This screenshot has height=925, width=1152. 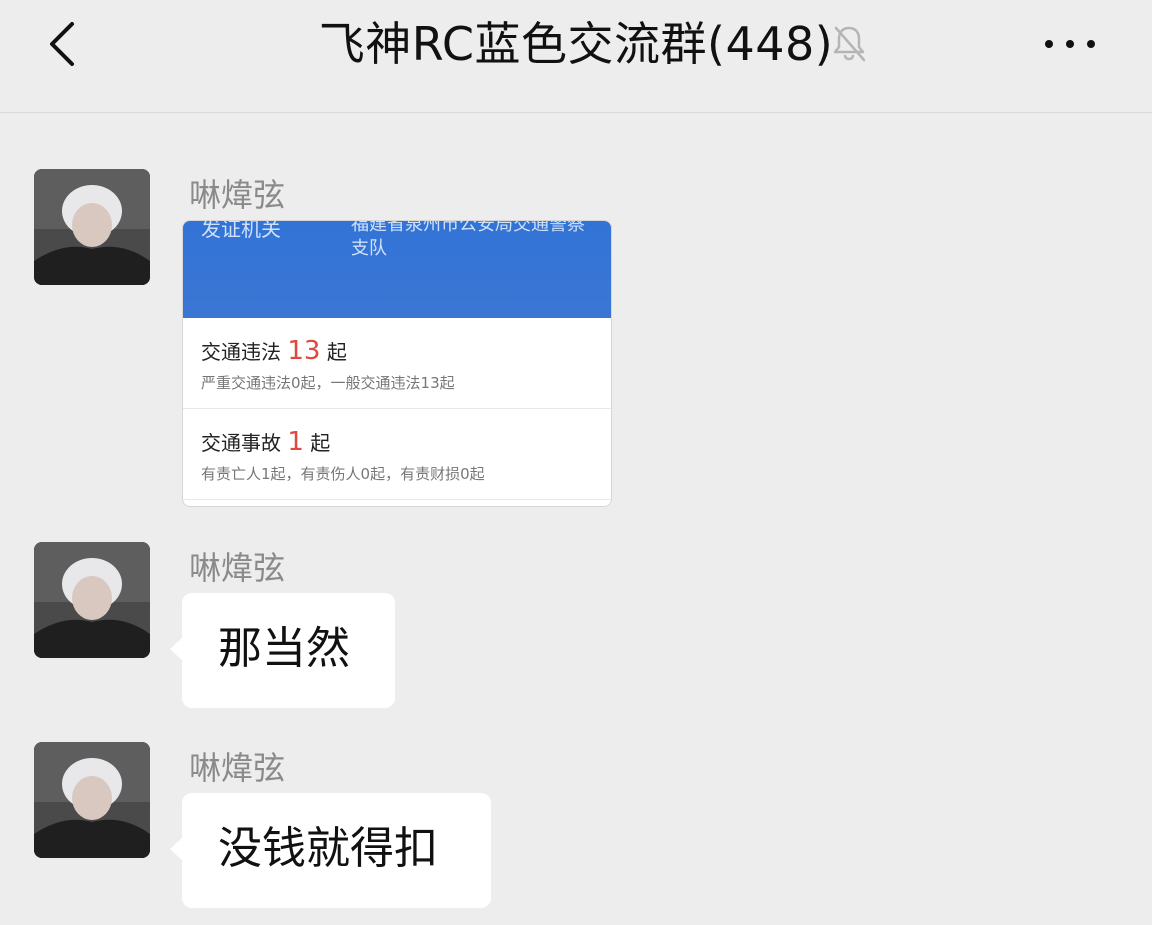 I want to click on text-bubble: 没钱就得扣, so click(x=330, y=850).